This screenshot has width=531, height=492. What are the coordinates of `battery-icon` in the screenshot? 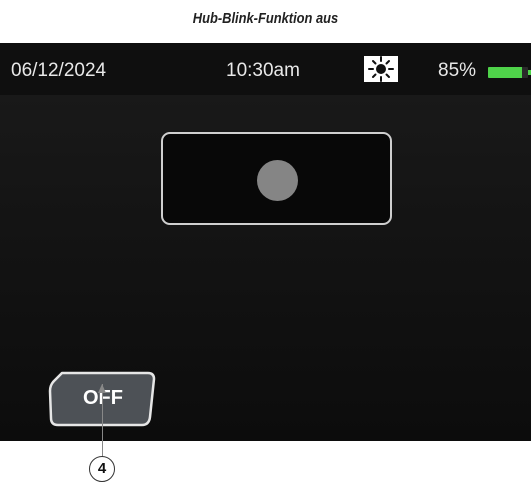 It's located at (508, 72).